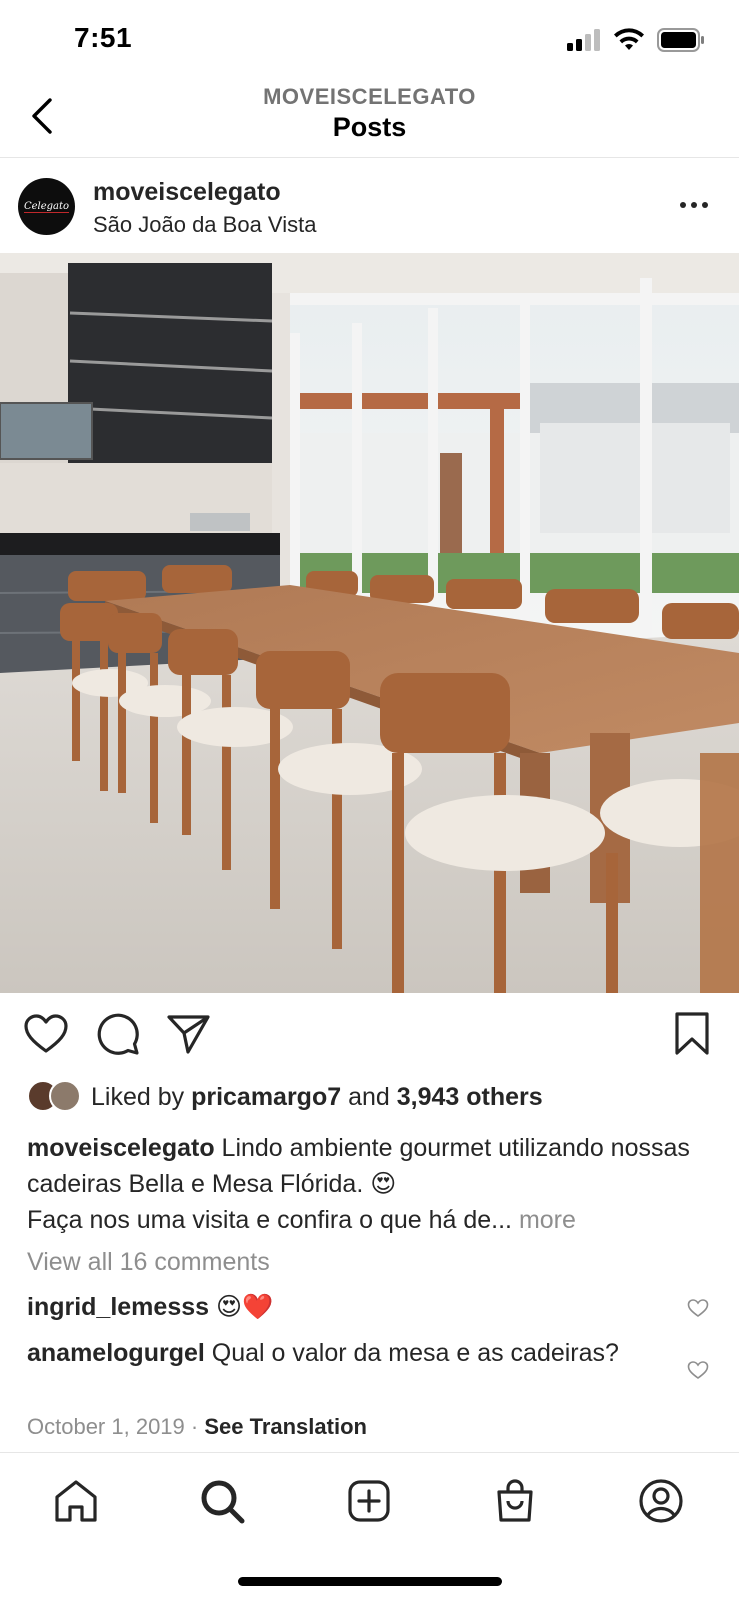  Describe the element at coordinates (188, 1034) in the screenshot. I see `share-icon` at that location.